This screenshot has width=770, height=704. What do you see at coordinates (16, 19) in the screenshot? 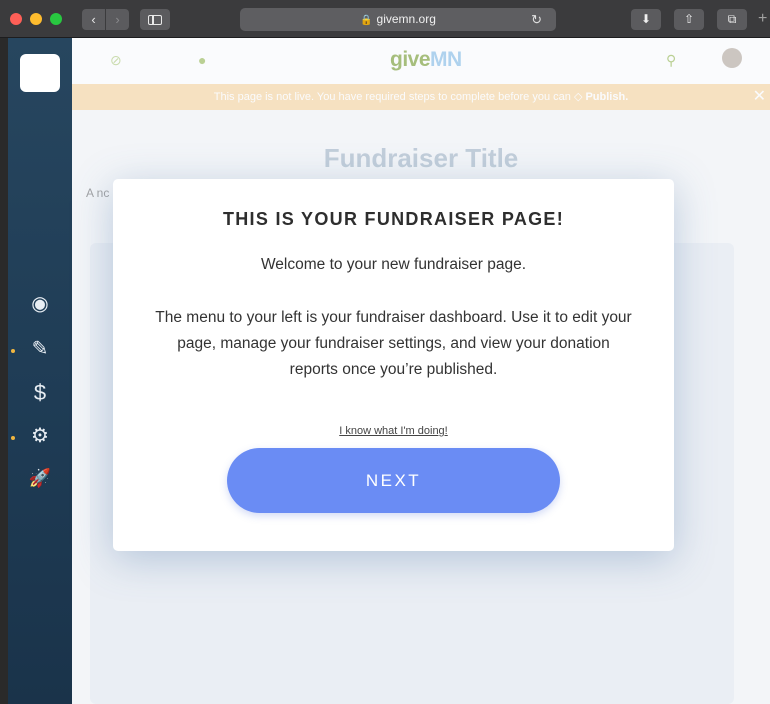
I see `close-window-button` at bounding box center [16, 19].